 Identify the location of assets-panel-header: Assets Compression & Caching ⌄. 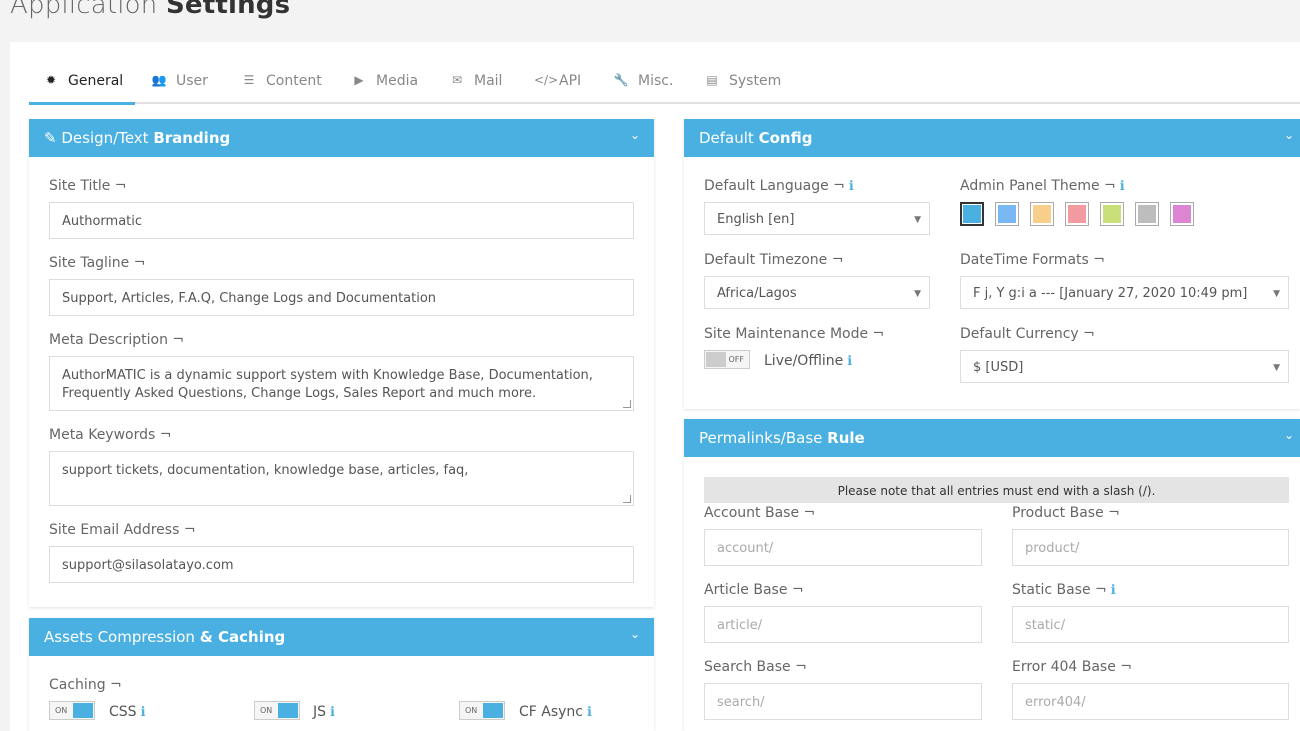
(341, 637).